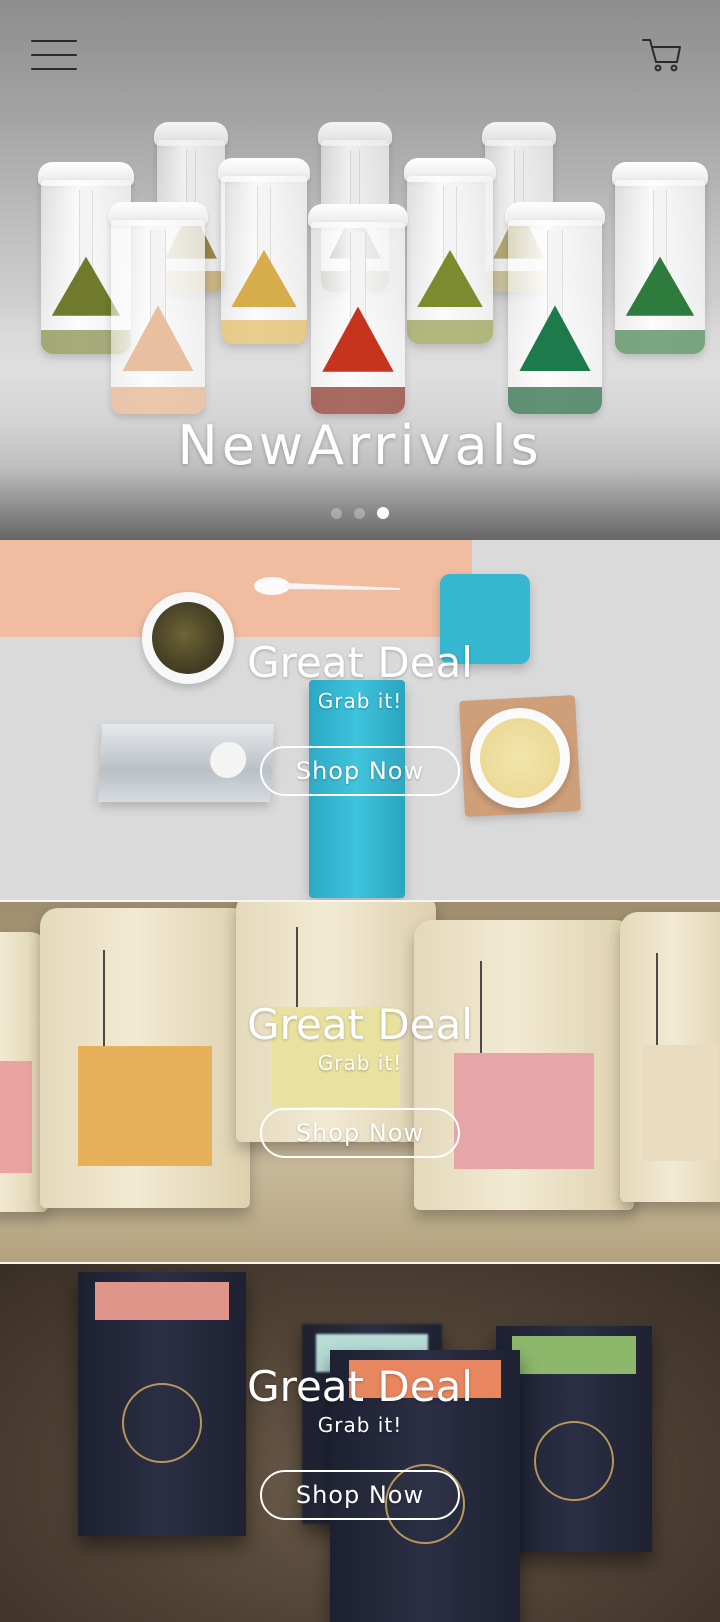 The image size is (720, 1622). Describe the element at coordinates (383, 513) in the screenshot. I see `carousel-dot-active` at that location.